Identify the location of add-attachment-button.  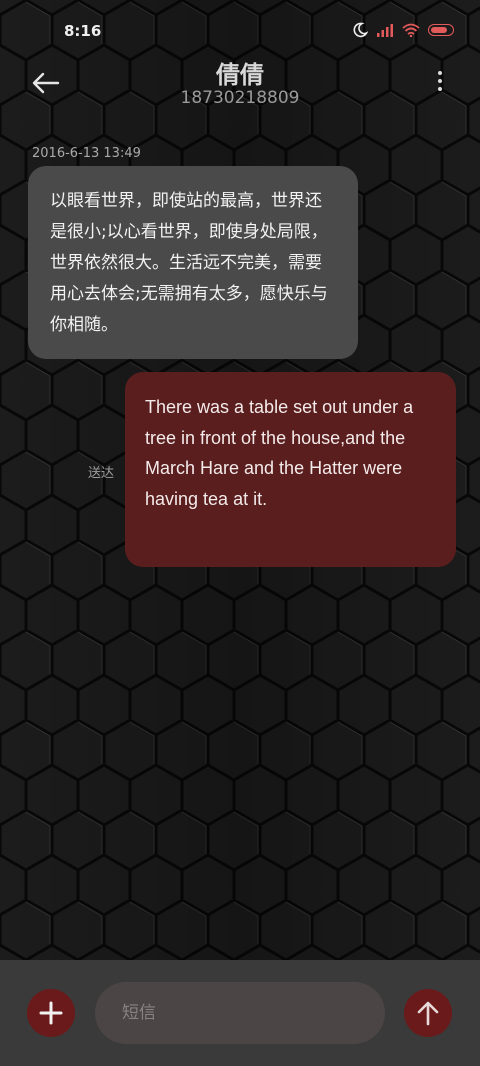
(51, 1013).